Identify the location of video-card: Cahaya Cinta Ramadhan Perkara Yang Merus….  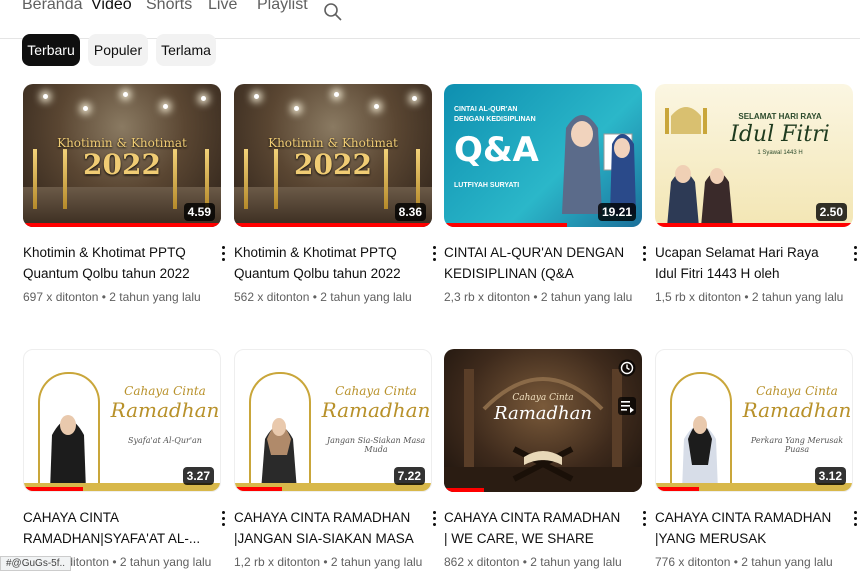
(756, 459).